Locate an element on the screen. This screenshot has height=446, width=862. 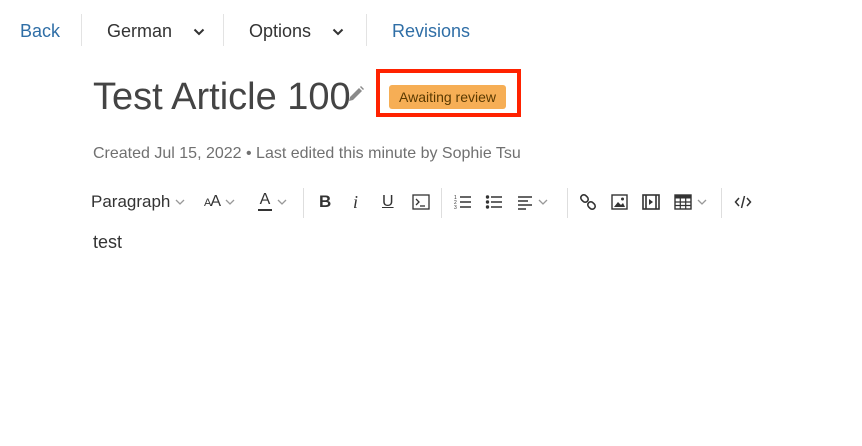
italic-button: i is located at coordinates (355, 202).